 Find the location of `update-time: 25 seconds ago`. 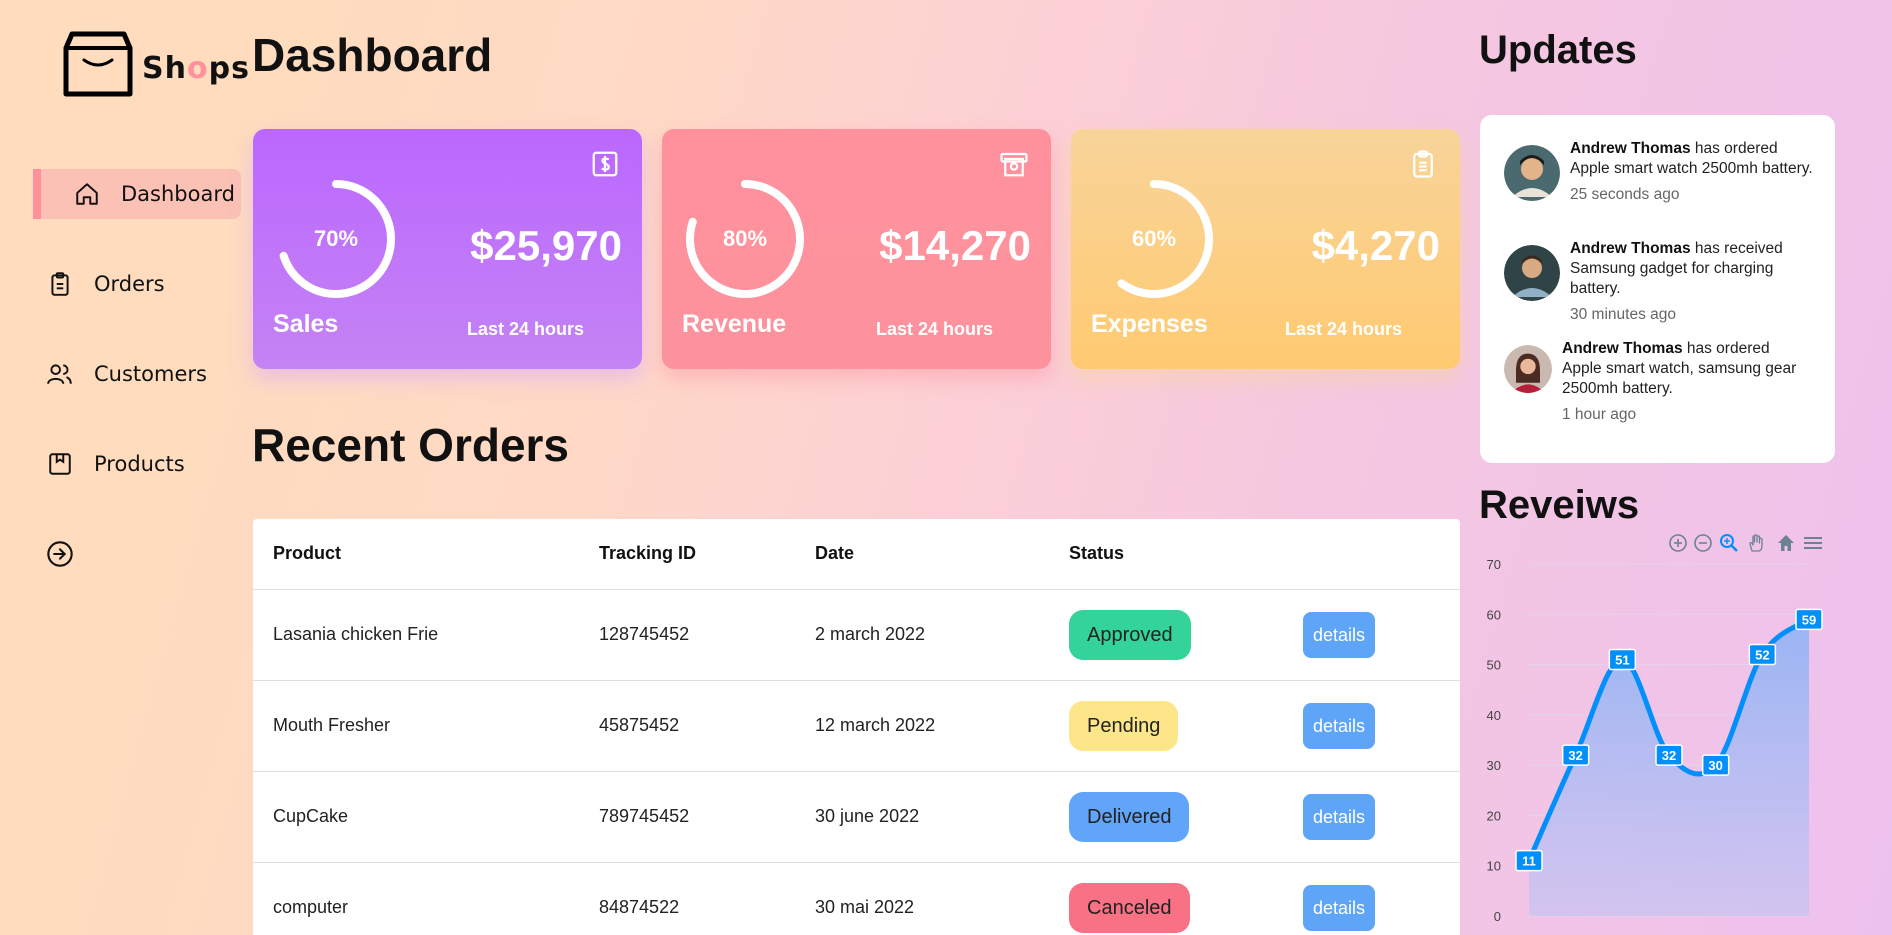

update-time: 25 seconds ago is located at coordinates (1625, 194).